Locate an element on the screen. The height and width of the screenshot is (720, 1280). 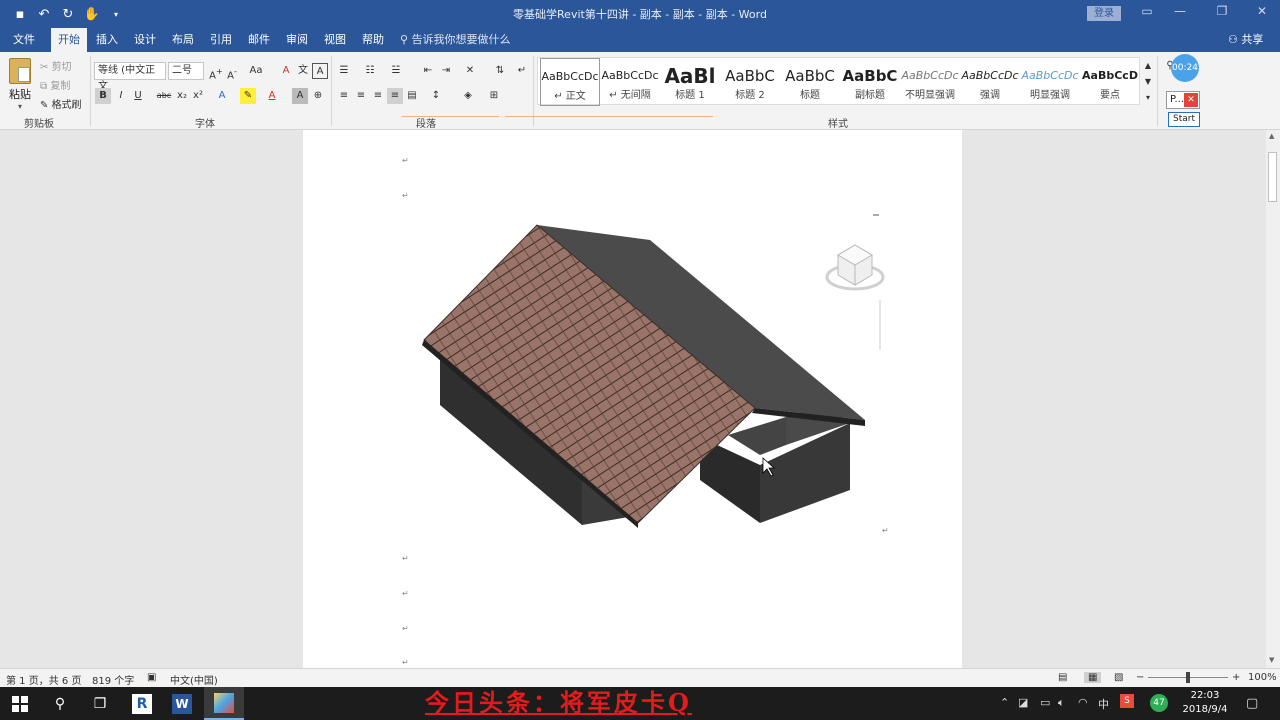
scroll-thumb is located at coordinates (1272, 177).